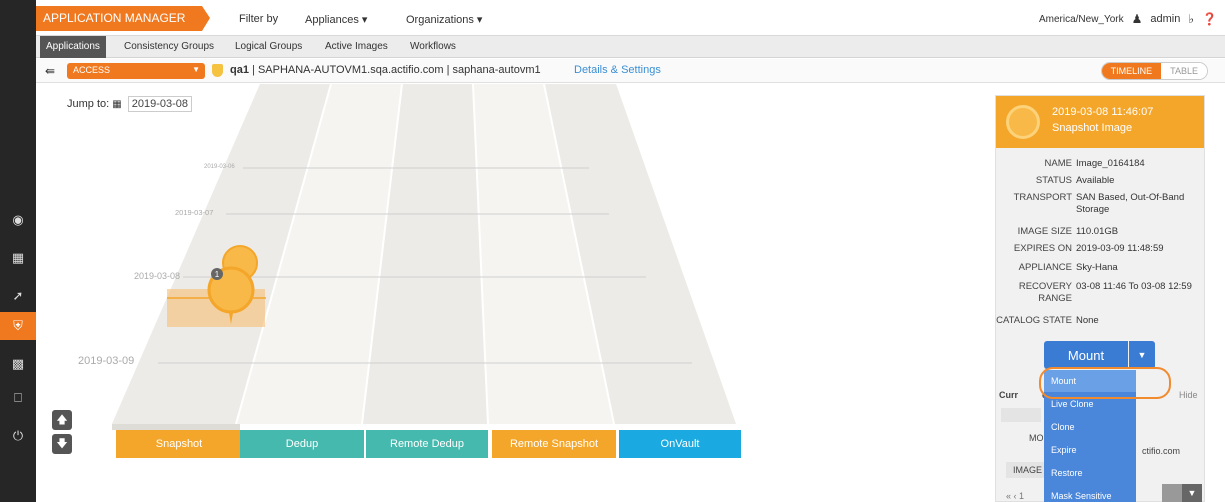 This screenshot has height=502, width=1225. What do you see at coordinates (1191, 19) in the screenshot?
I see `bell-icon: ♭` at bounding box center [1191, 19].